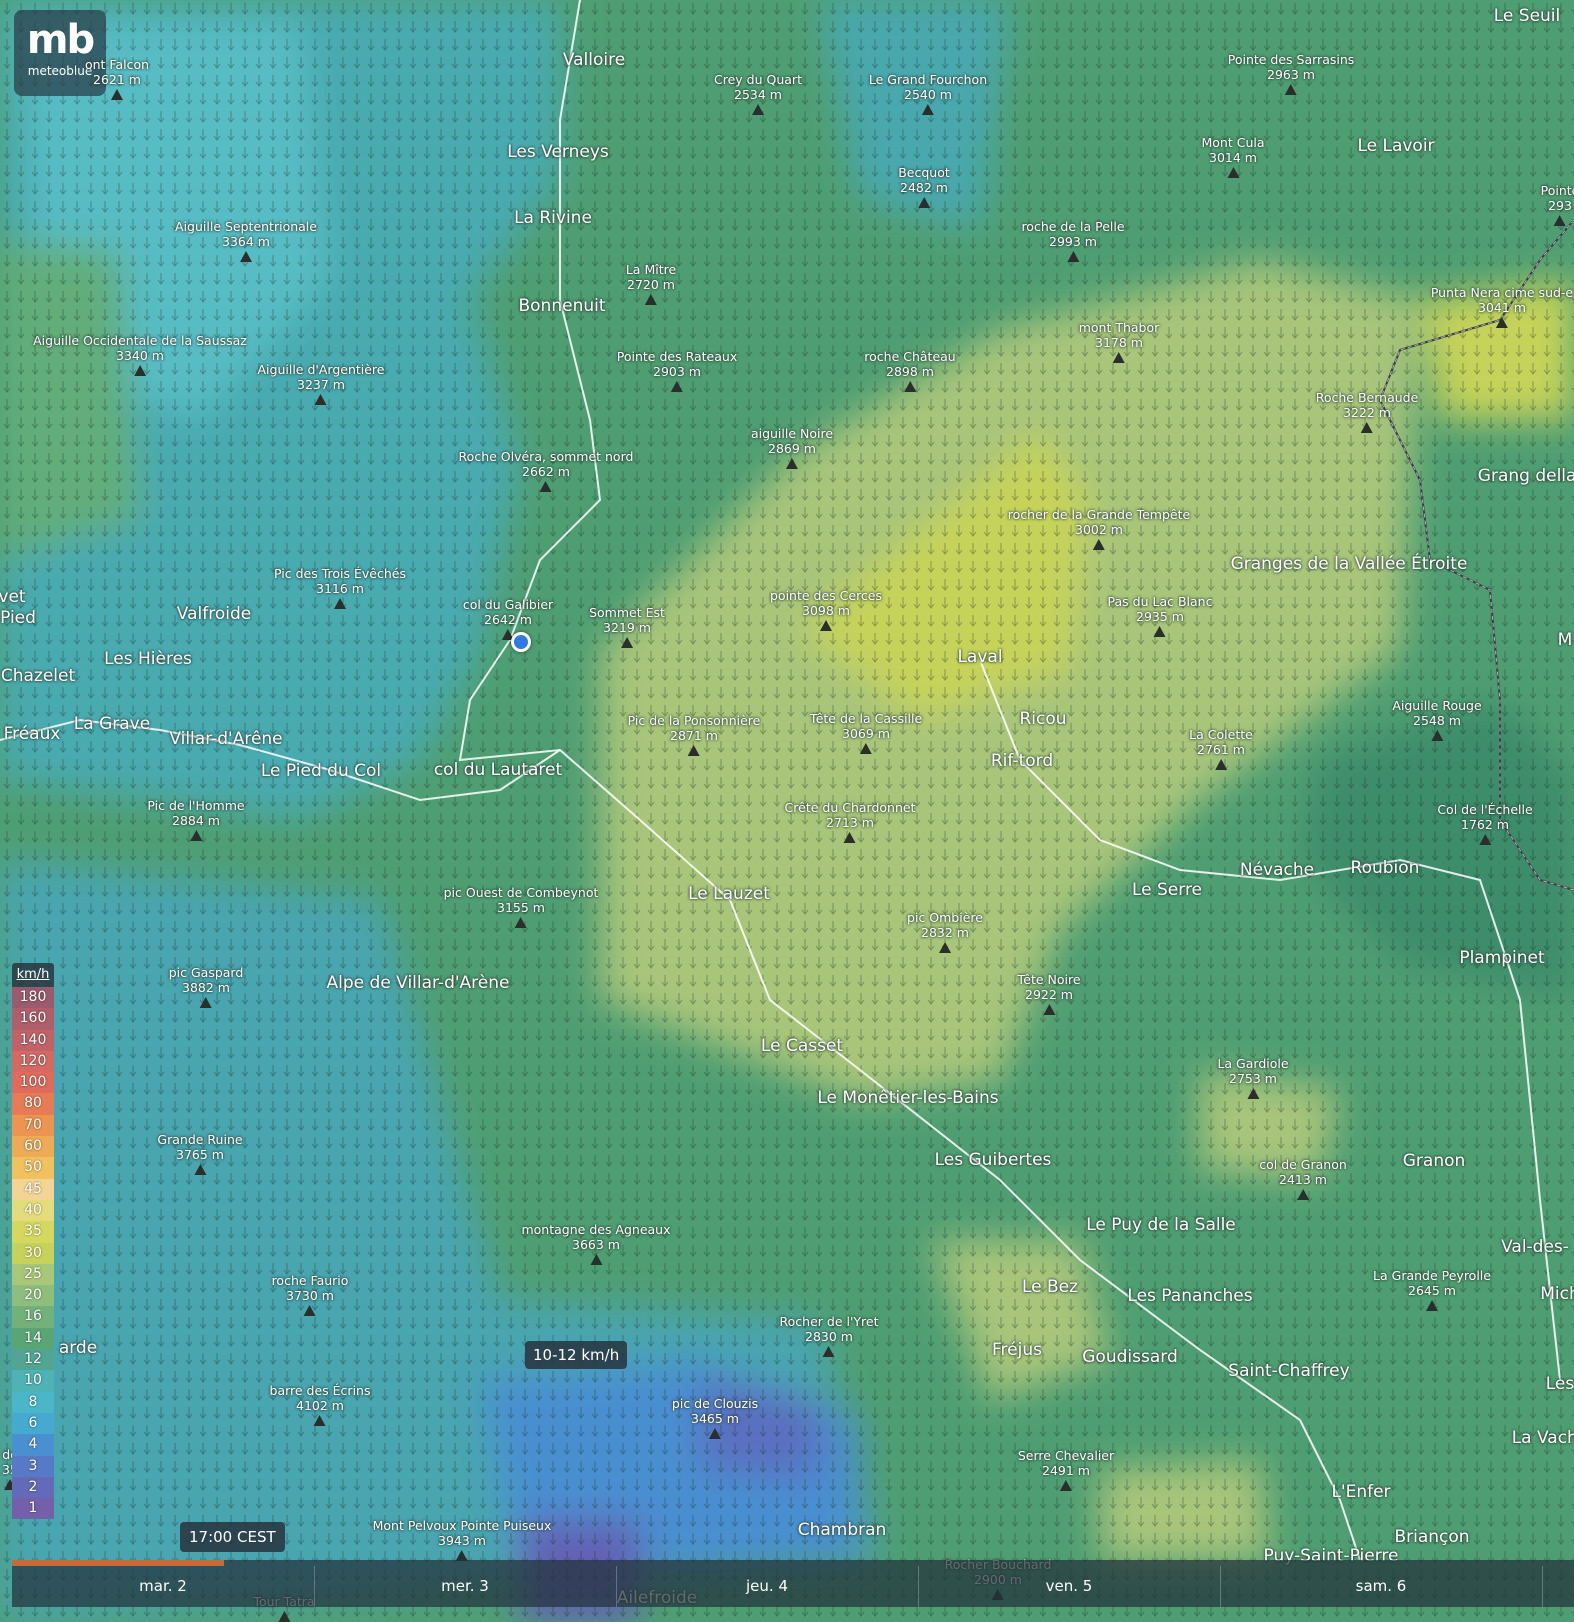 The image size is (1574, 1622). I want to click on timeline-bar: mar. 2 mer. 3 jeu. 4 ven. 5 sam. 6, so click(793, 1583).